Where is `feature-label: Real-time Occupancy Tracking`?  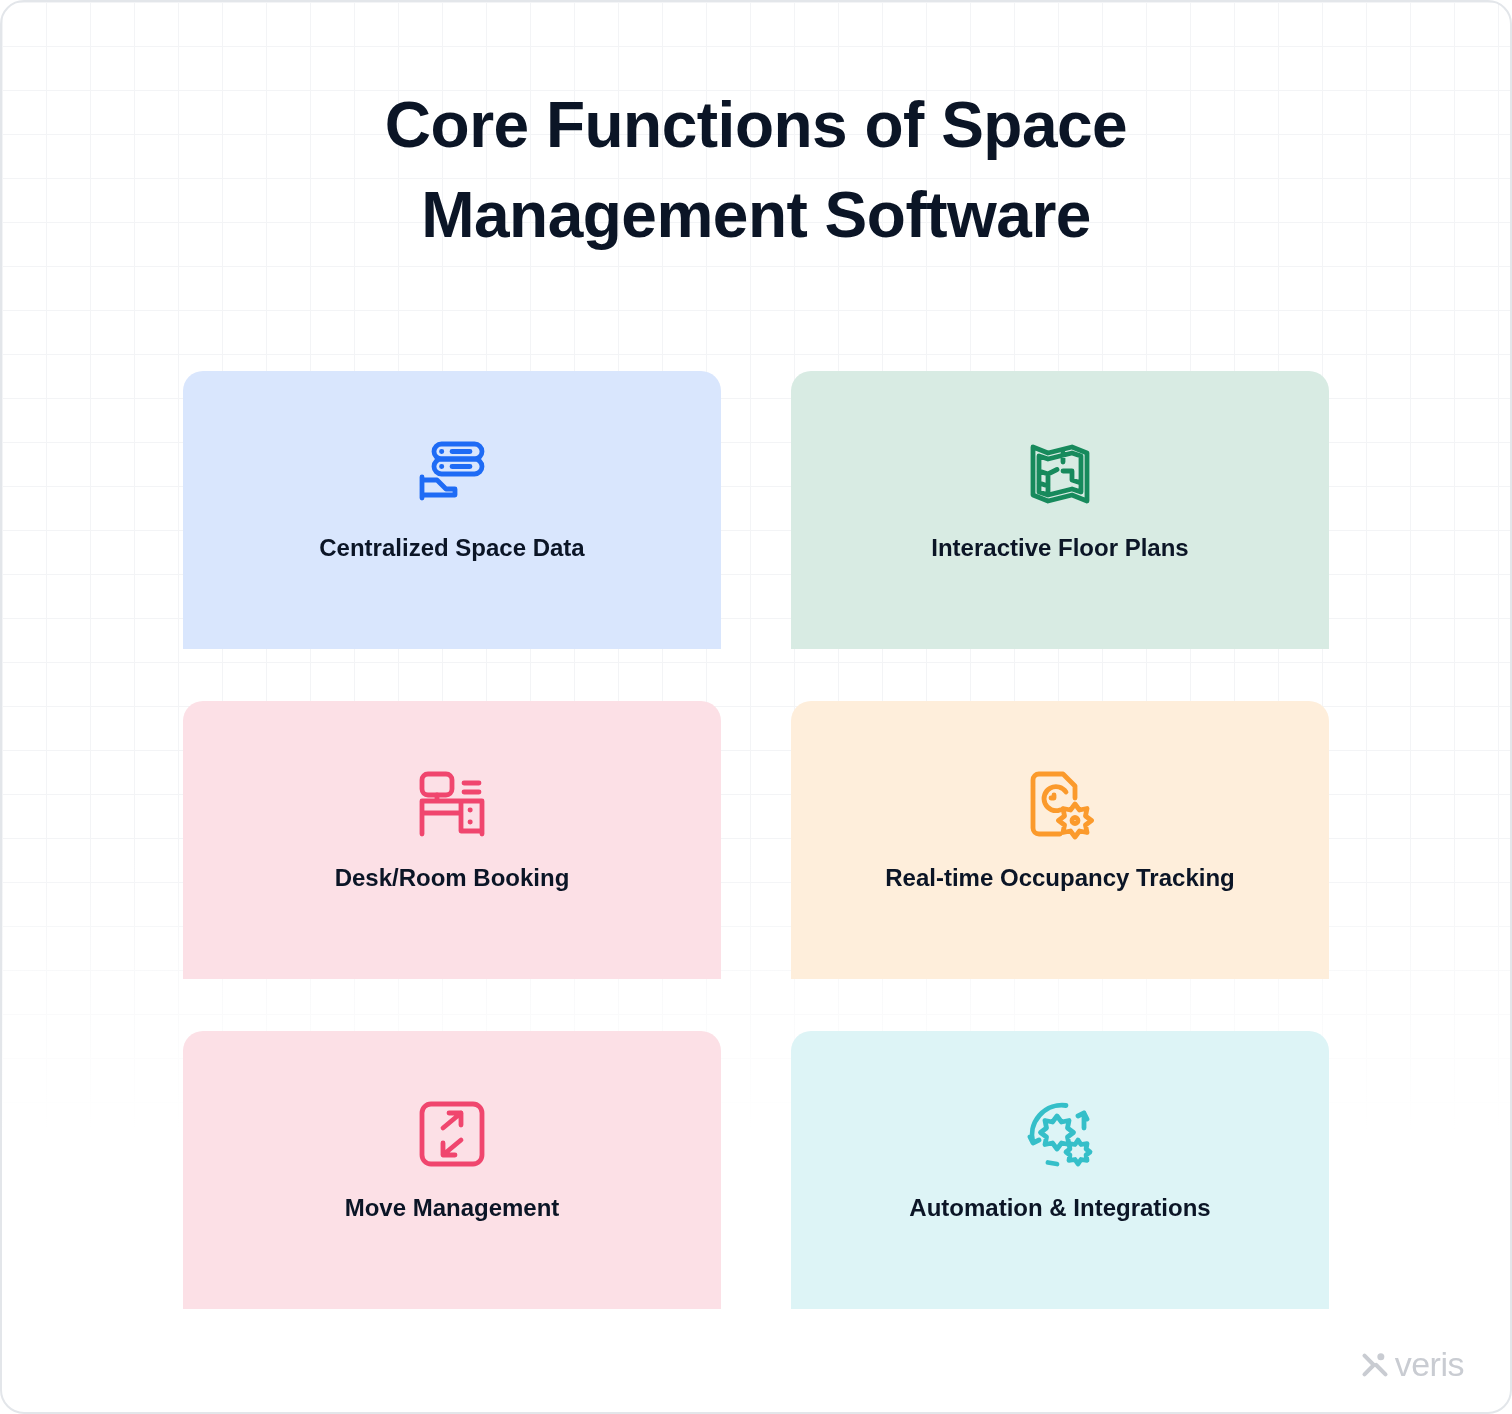
feature-label: Real-time Occupancy Tracking is located at coordinates (1060, 878).